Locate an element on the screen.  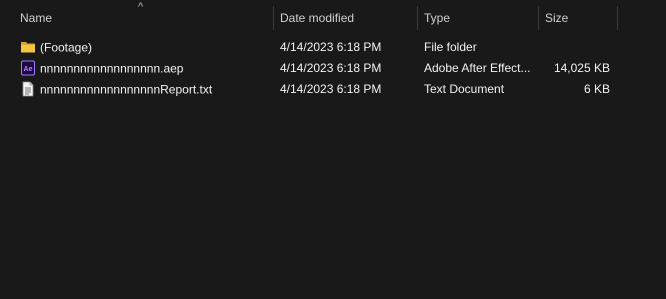
file-type: File folder is located at coordinates (450, 47).